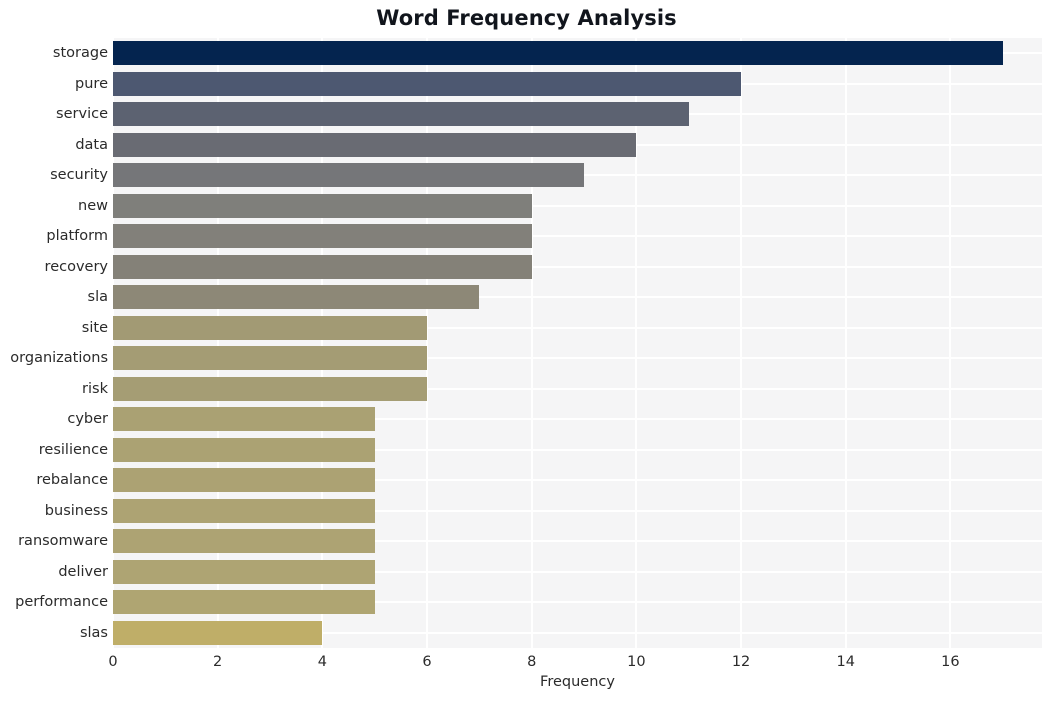  What do you see at coordinates (77, 236) in the screenshot?
I see `y-tick-label: platform` at bounding box center [77, 236].